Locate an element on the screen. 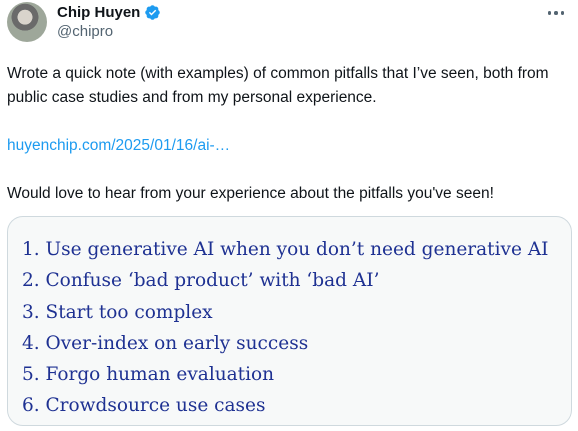  author-handle: @chipro is located at coordinates (109, 31).